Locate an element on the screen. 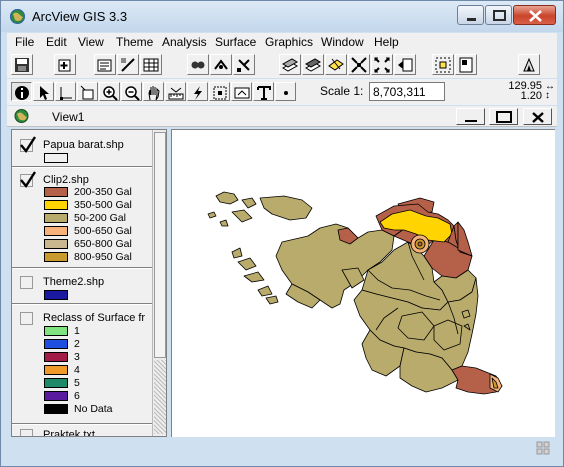 The width and height of the screenshot is (564, 467). draw-point-tool is located at coordinates (285, 91).